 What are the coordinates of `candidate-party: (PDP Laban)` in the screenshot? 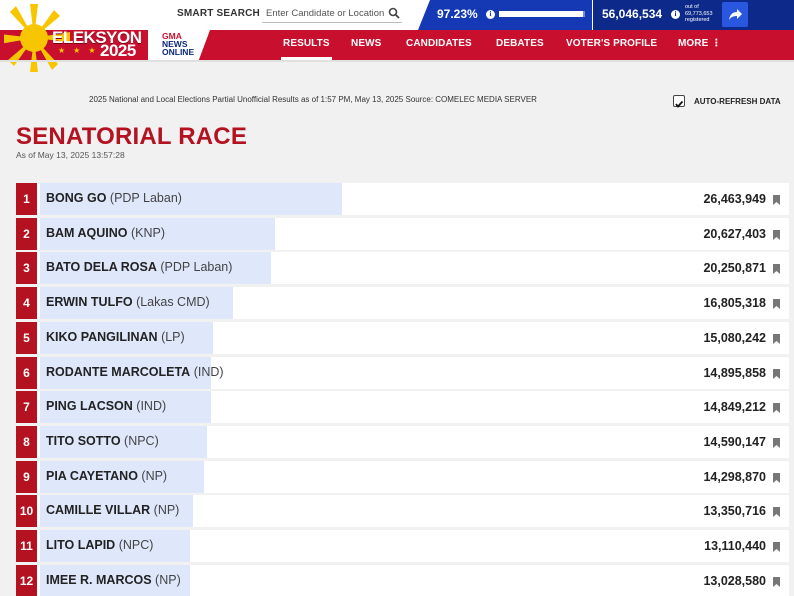 It's located at (145, 198).